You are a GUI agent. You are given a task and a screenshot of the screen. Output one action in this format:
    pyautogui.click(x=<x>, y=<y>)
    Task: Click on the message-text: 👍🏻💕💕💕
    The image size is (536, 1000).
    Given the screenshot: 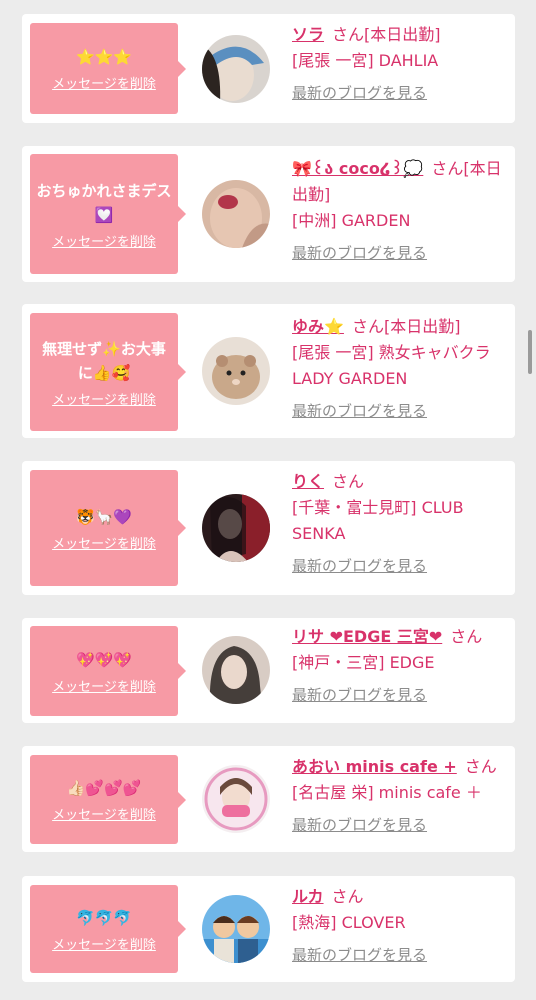 What is the action you would take?
    pyautogui.click(x=104, y=788)
    